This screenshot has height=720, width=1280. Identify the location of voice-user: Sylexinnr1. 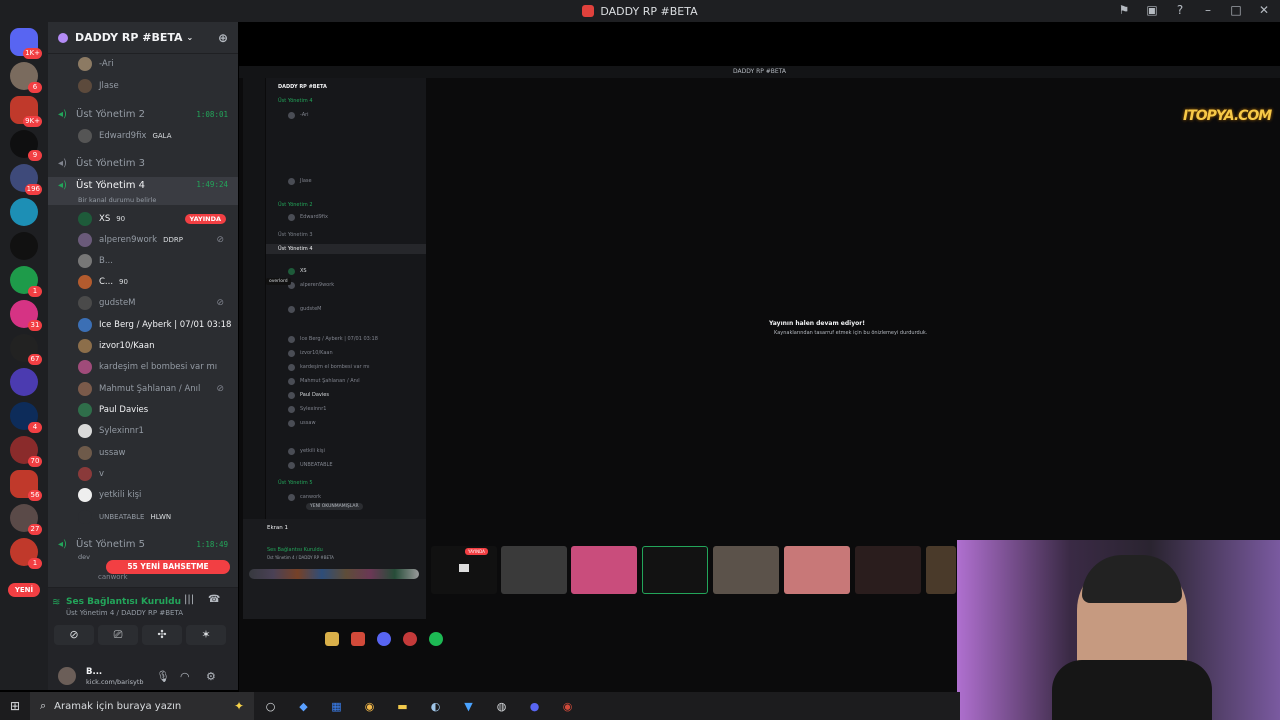
(143, 431).